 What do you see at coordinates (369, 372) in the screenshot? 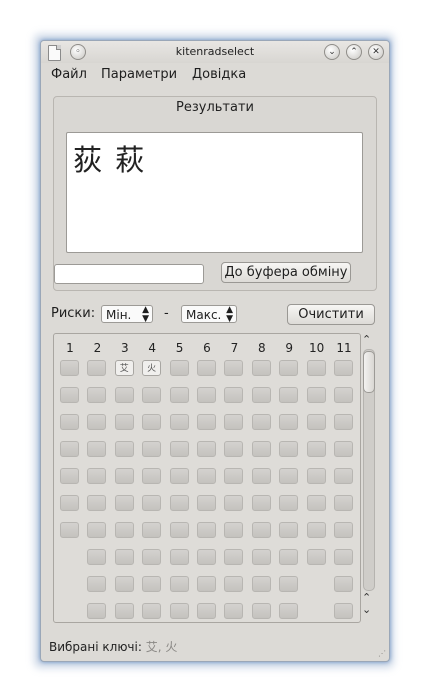
I see `scroll-thumb` at bounding box center [369, 372].